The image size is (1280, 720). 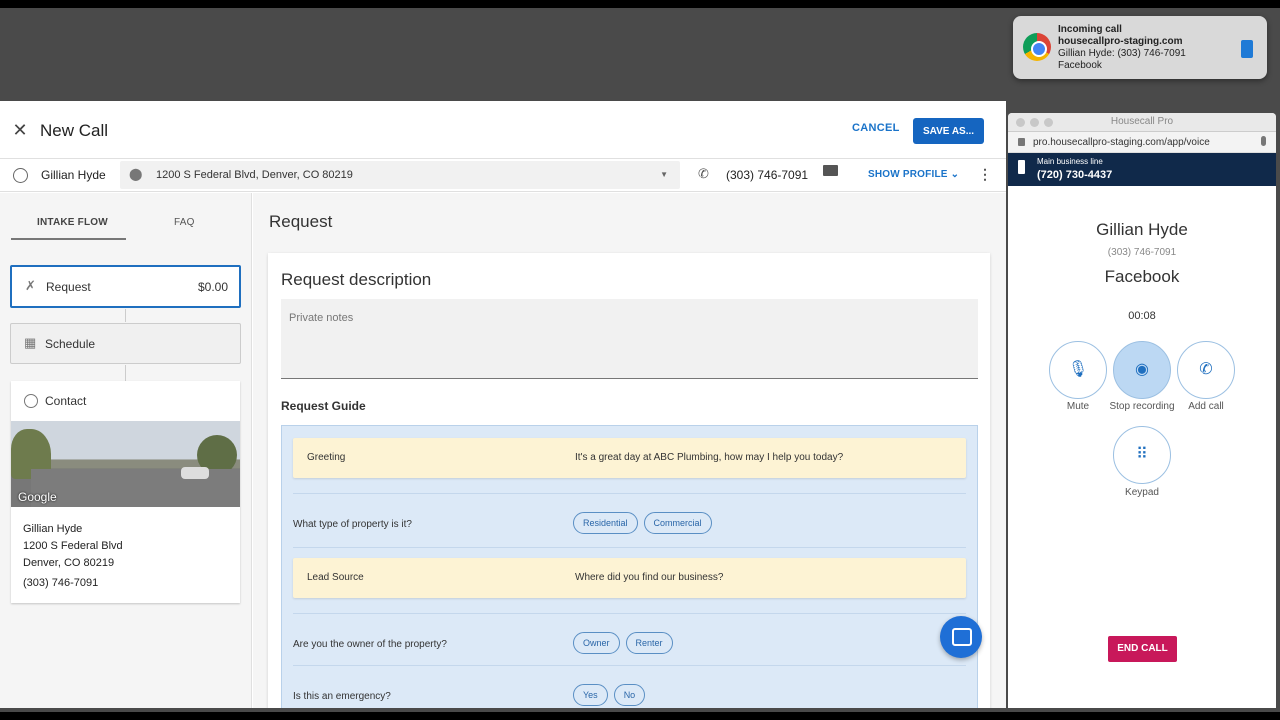 What do you see at coordinates (1142, 121) in the screenshot?
I see `voice-window-title: Housecall Pro` at bounding box center [1142, 121].